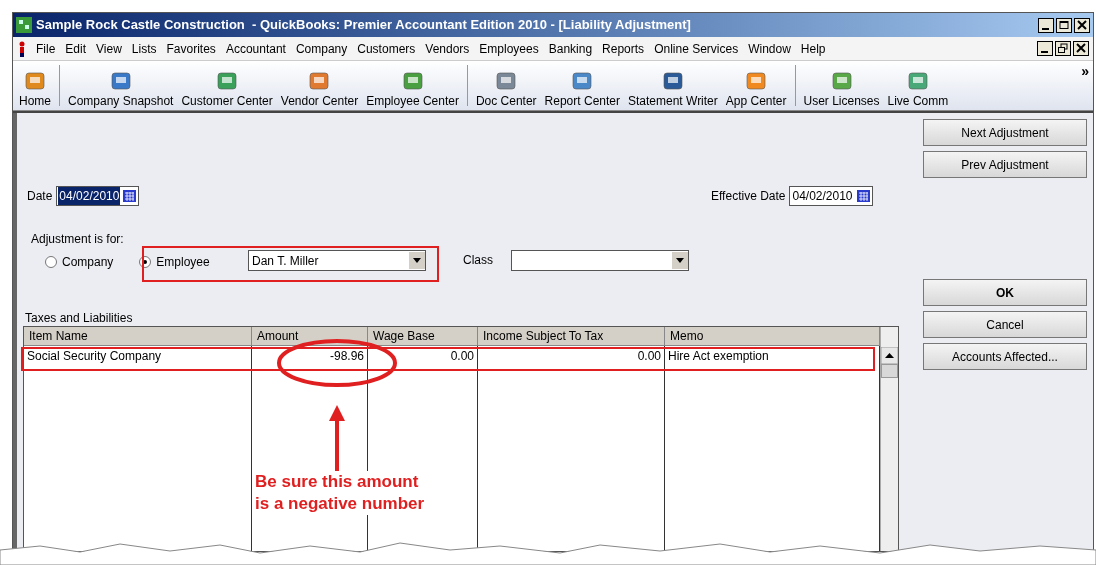 The height and width of the screenshot is (565, 1096). I want to click on menu-item: File, so click(46, 48).